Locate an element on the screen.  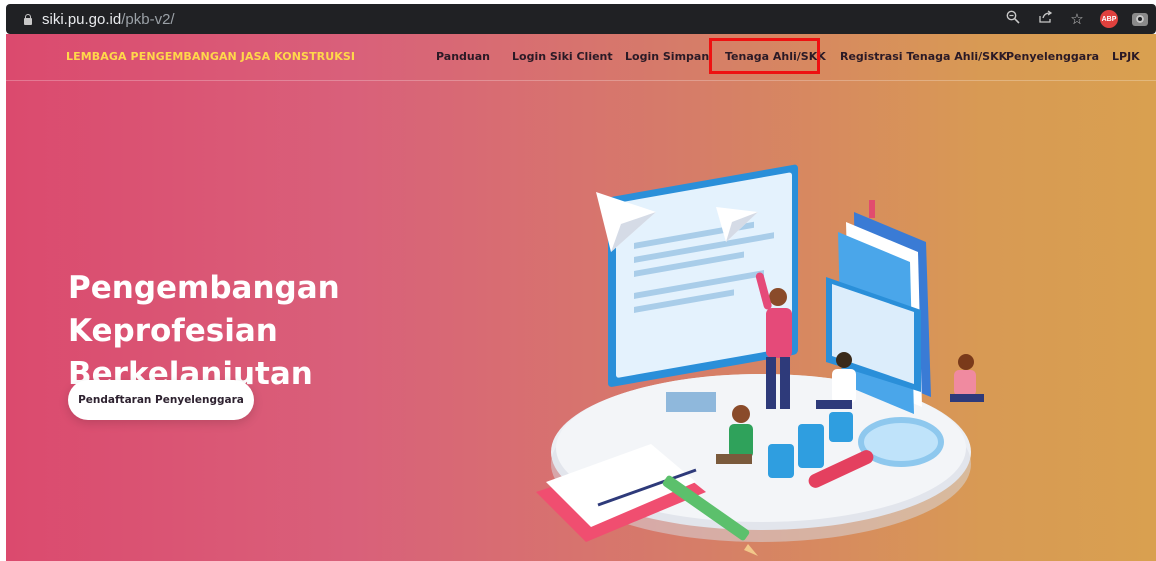
url-path: /pkb-v2/ is located at coordinates (148, 19).